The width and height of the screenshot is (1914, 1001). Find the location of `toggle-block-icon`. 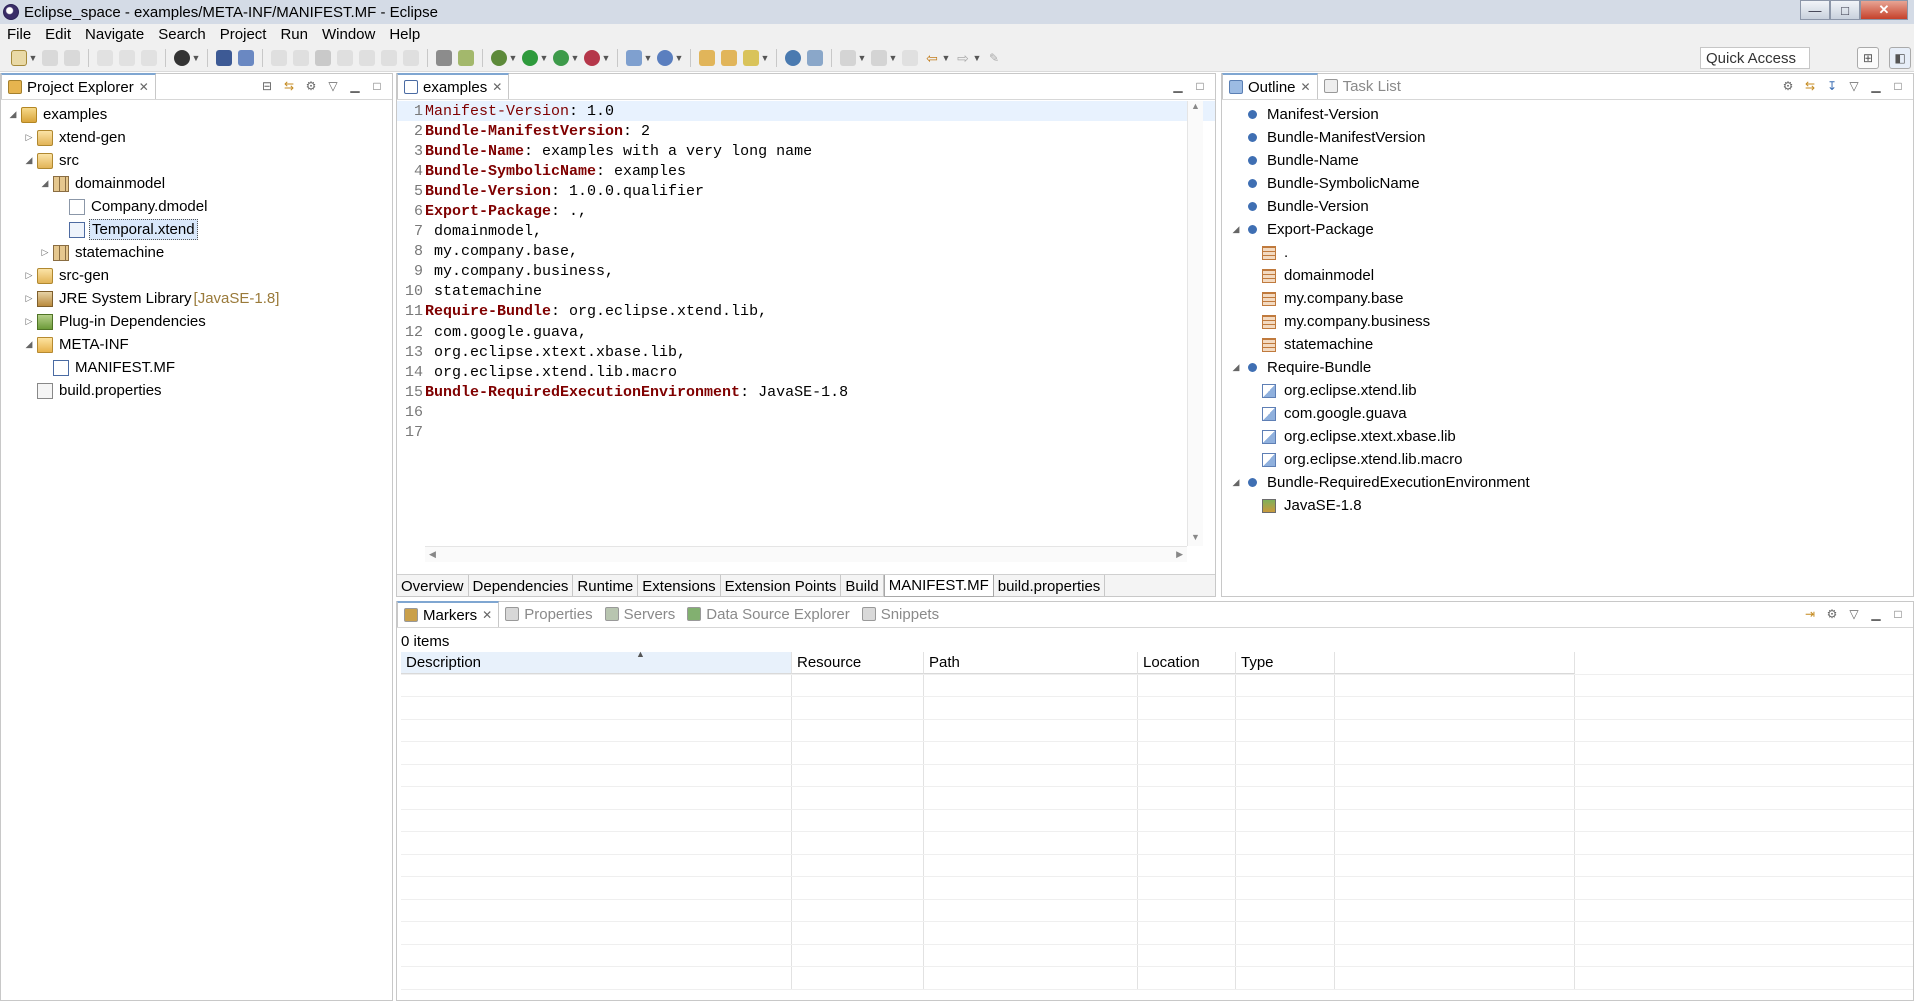

toggle-block-icon is located at coordinates (105, 58).